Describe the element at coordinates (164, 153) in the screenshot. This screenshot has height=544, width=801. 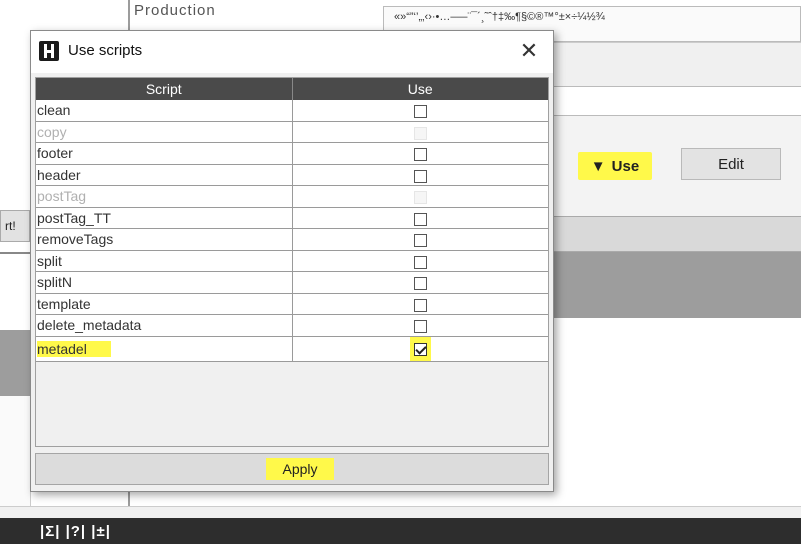
I see `script-name-cell: footer` at that location.